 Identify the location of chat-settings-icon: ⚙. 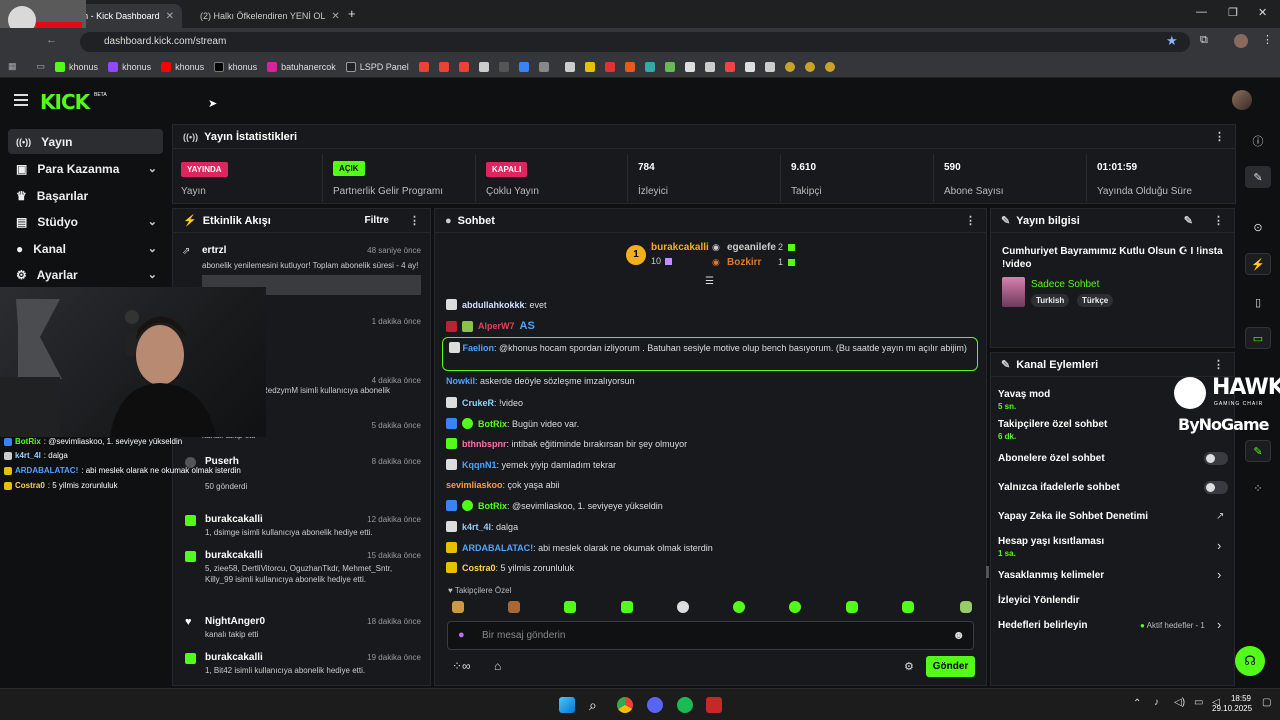
(909, 666).